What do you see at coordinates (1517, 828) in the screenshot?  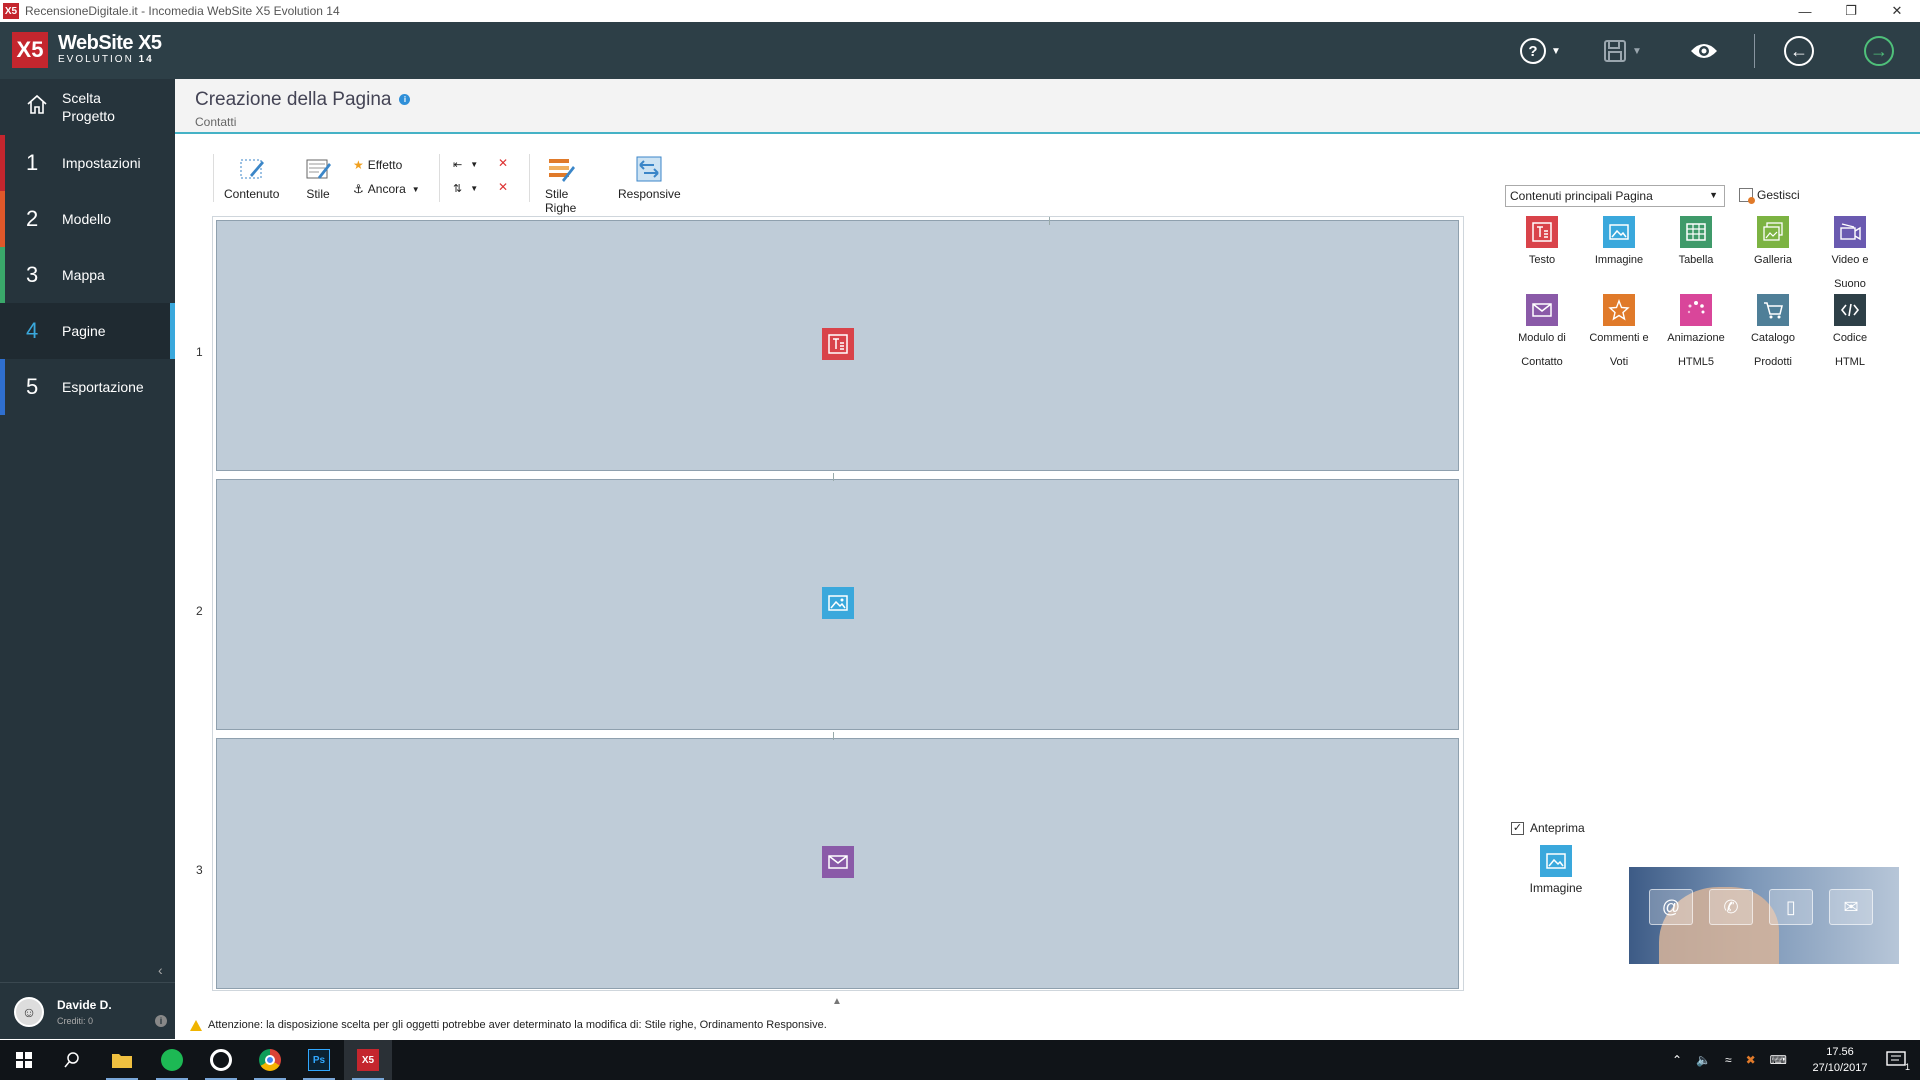 I see `checkbox-checked-icon: ✓` at bounding box center [1517, 828].